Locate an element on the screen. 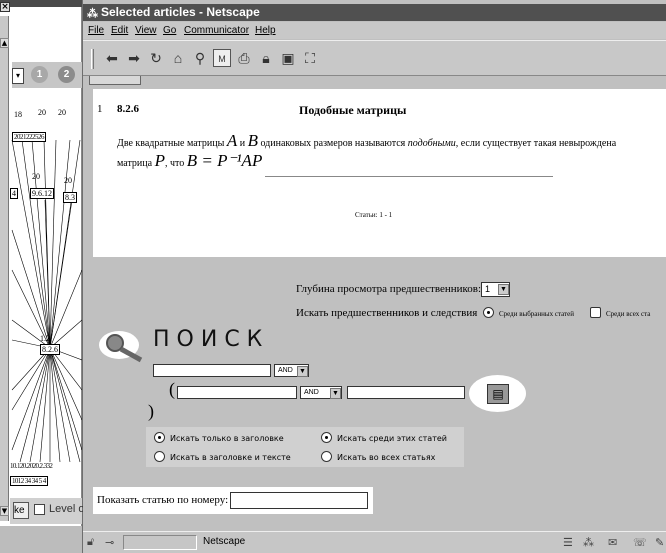 This screenshot has width=666, height=553. scroll-down-arrow-icon: ▼ is located at coordinates (4, 511).